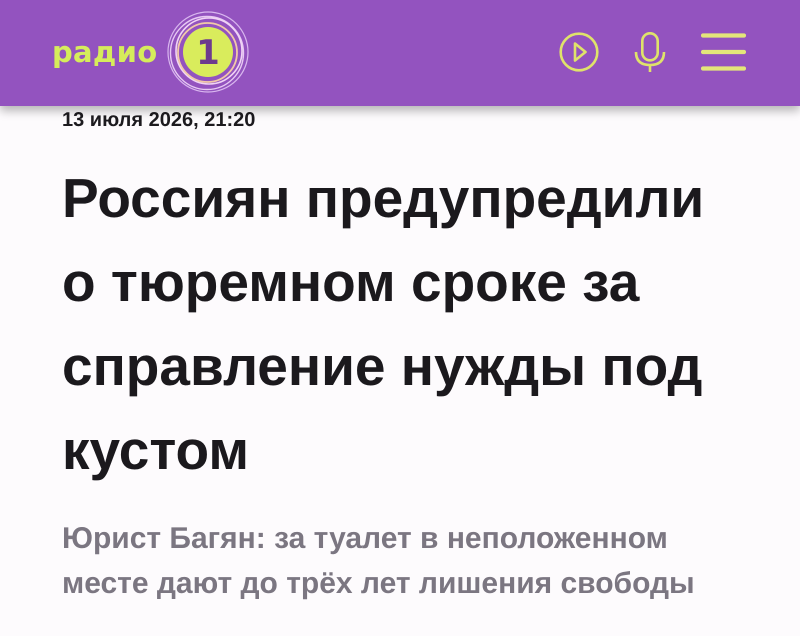 Image resolution: width=800 pixels, height=636 pixels. Describe the element at coordinates (105, 52) in the screenshot. I see `logo-wordmark: радио` at that location.